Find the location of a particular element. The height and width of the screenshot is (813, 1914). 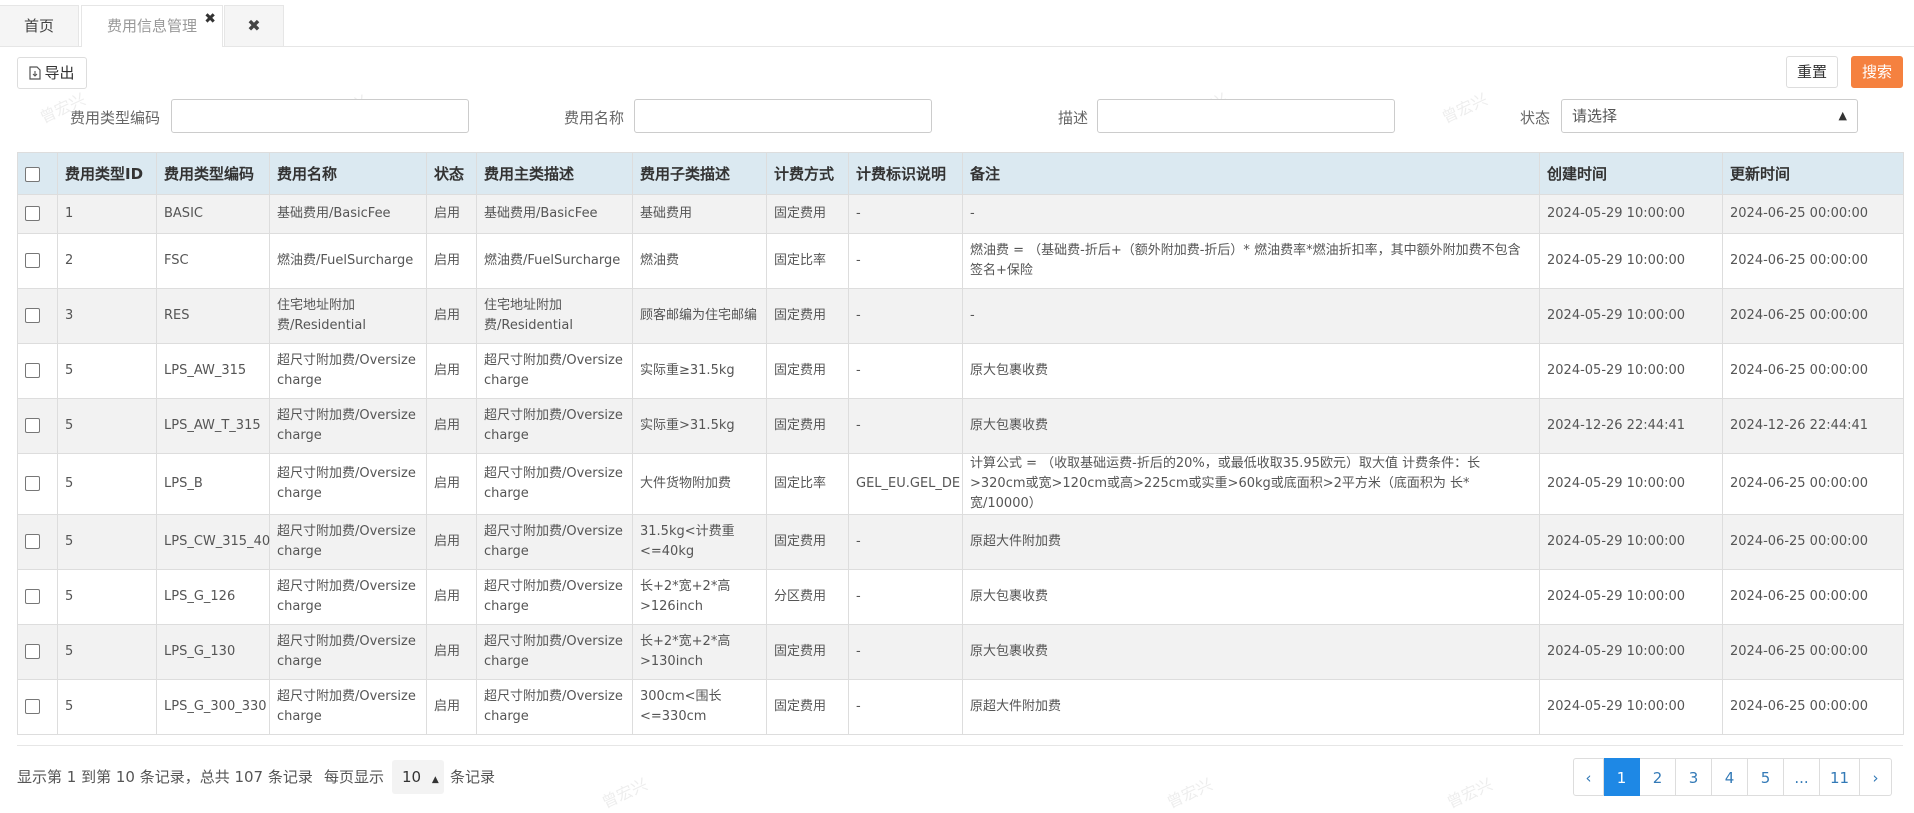

close-icon: ✖ is located at coordinates (254, 25).